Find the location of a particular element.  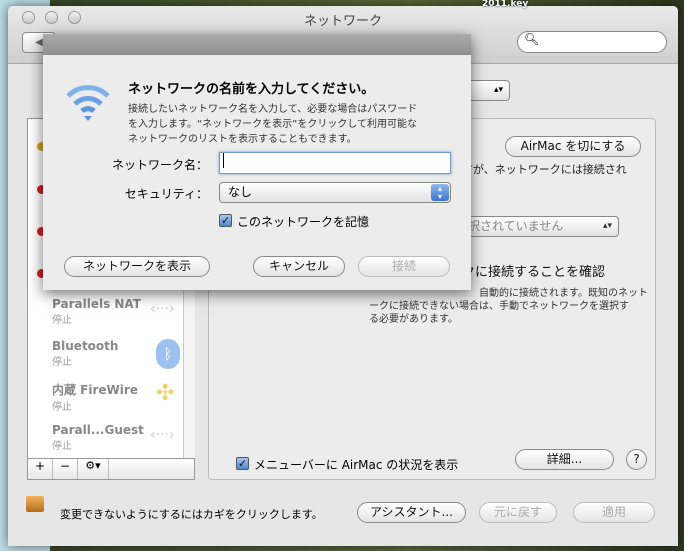

list-item: Bluetooth 停止 is located at coordinates (85, 353).